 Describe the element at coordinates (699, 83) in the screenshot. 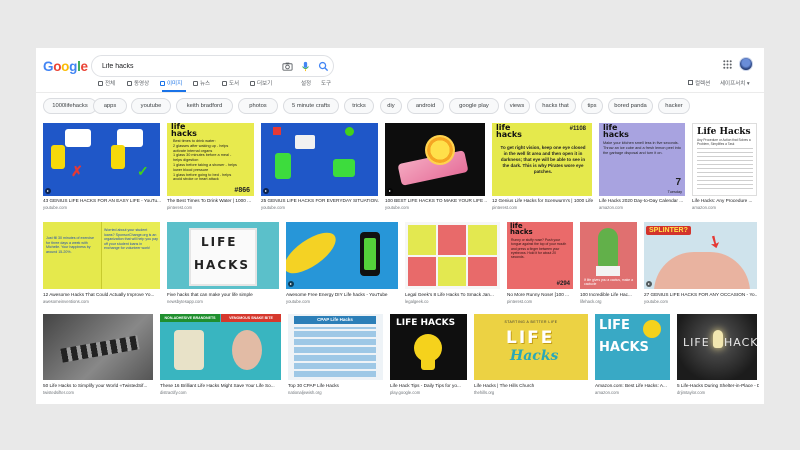

I see `collections-link: 컬렉션` at that location.